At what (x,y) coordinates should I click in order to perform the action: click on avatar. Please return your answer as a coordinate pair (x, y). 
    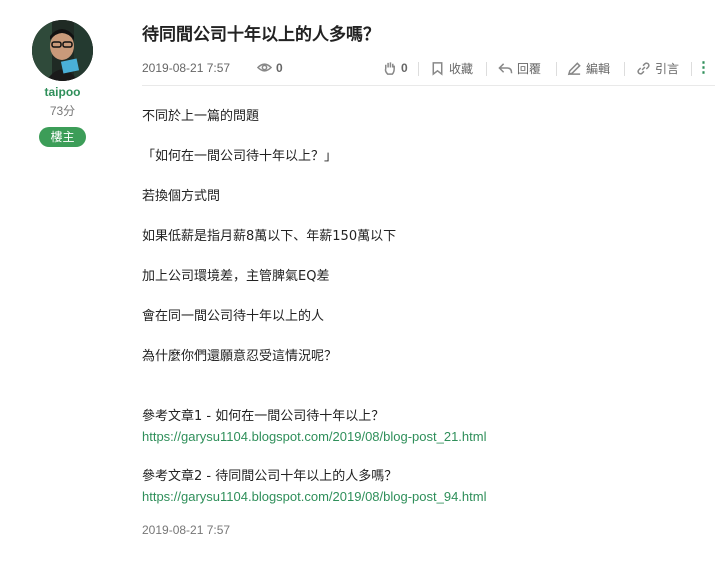
    Looking at the image, I should click on (62, 50).